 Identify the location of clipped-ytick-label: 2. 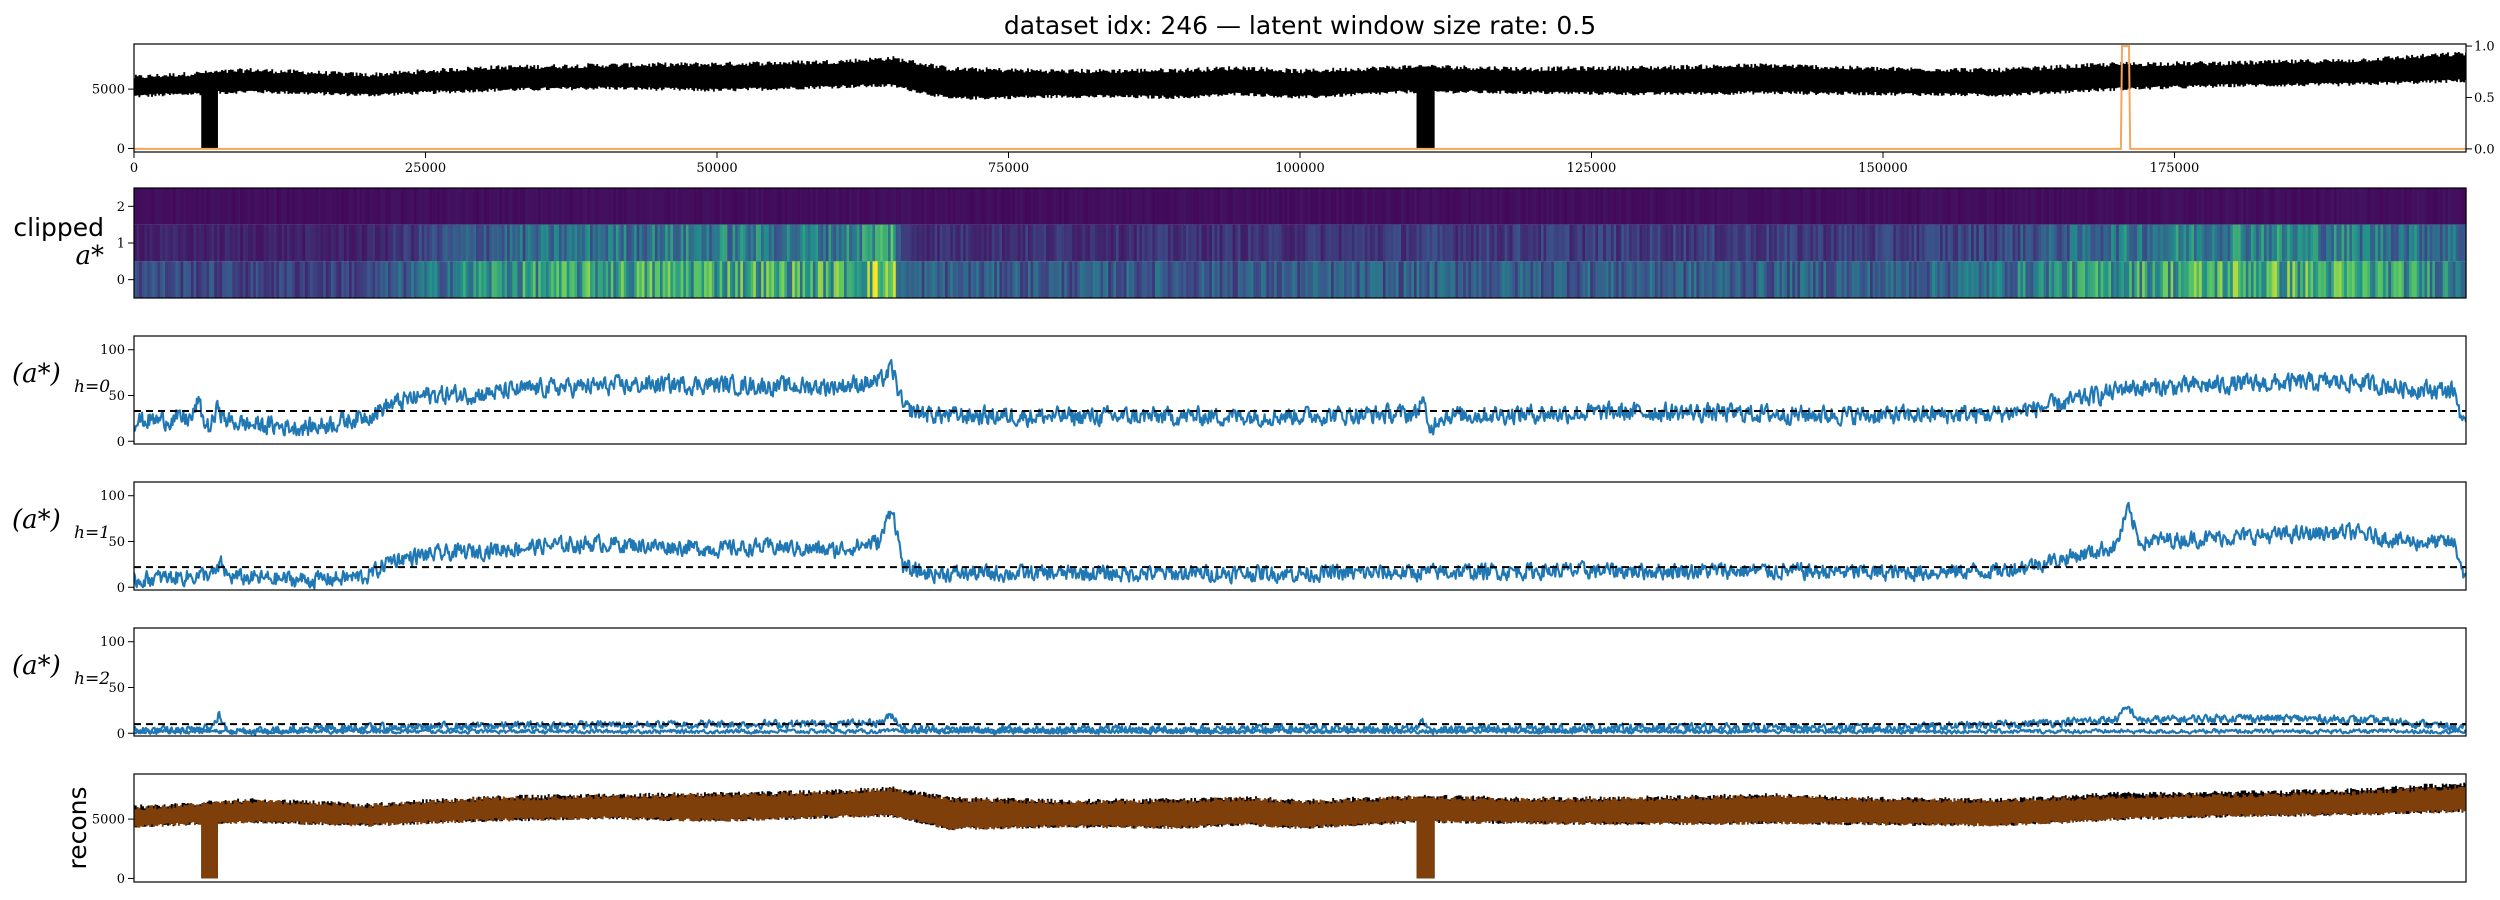
(121, 207).